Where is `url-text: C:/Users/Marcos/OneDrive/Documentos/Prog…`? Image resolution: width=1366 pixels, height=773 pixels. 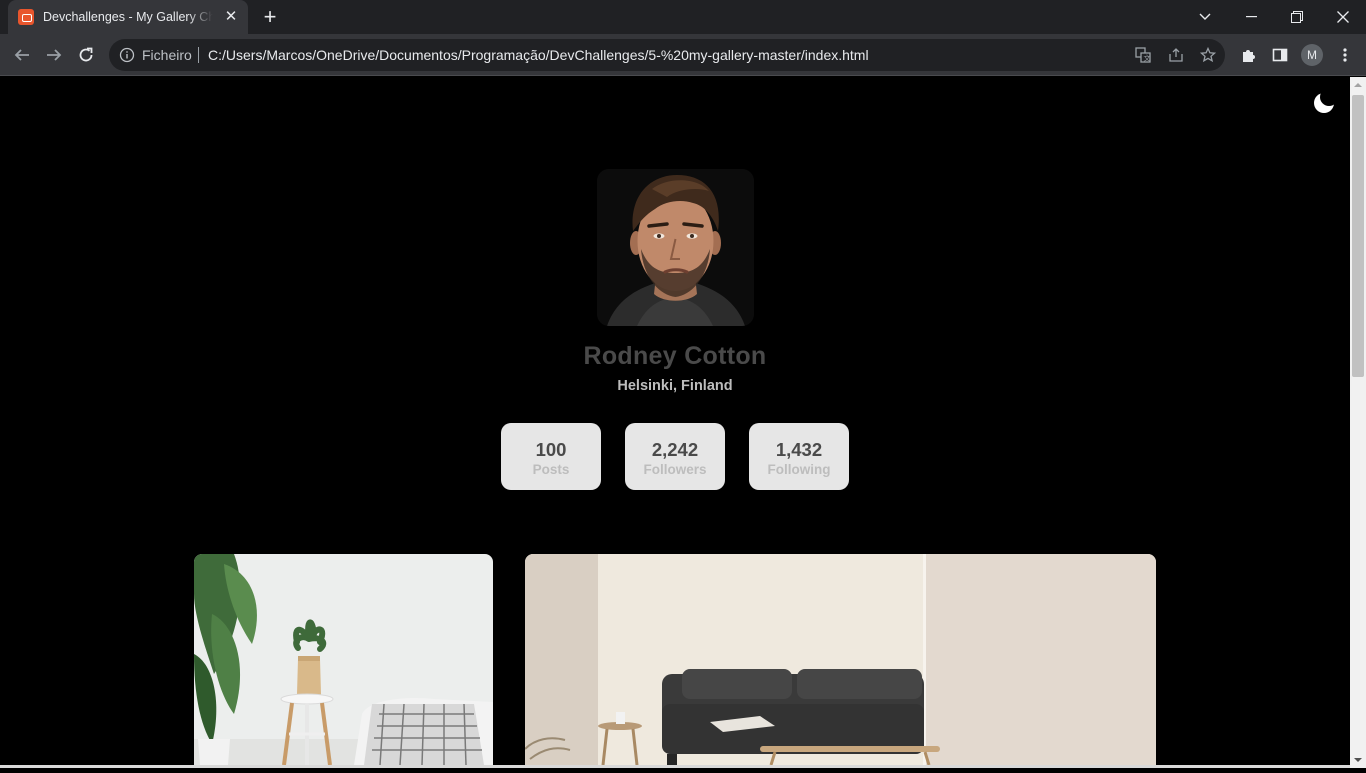
url-text: C:/Users/Marcos/OneDrive/Documentos/Prog… is located at coordinates (538, 55).